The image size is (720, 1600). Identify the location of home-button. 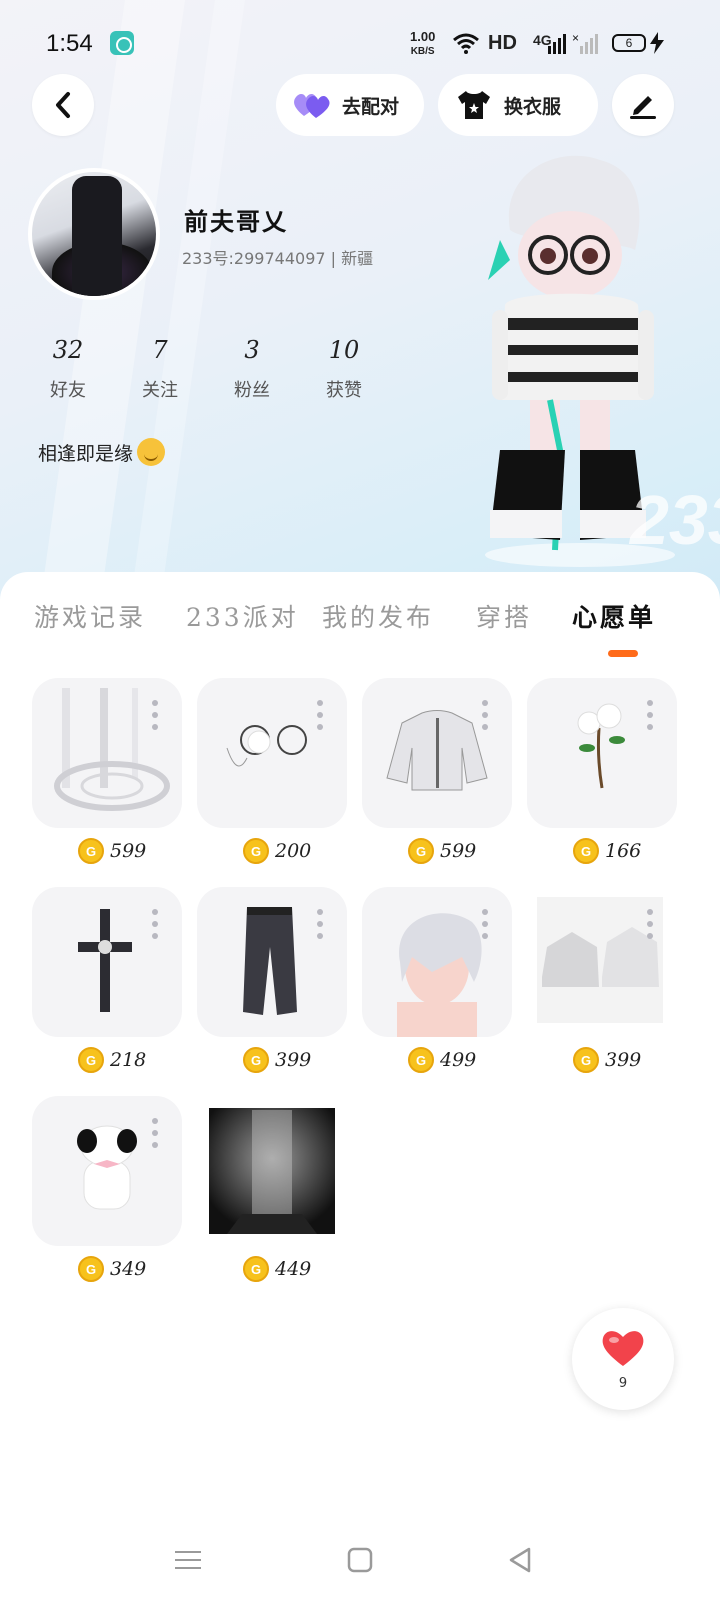
(360, 1560).